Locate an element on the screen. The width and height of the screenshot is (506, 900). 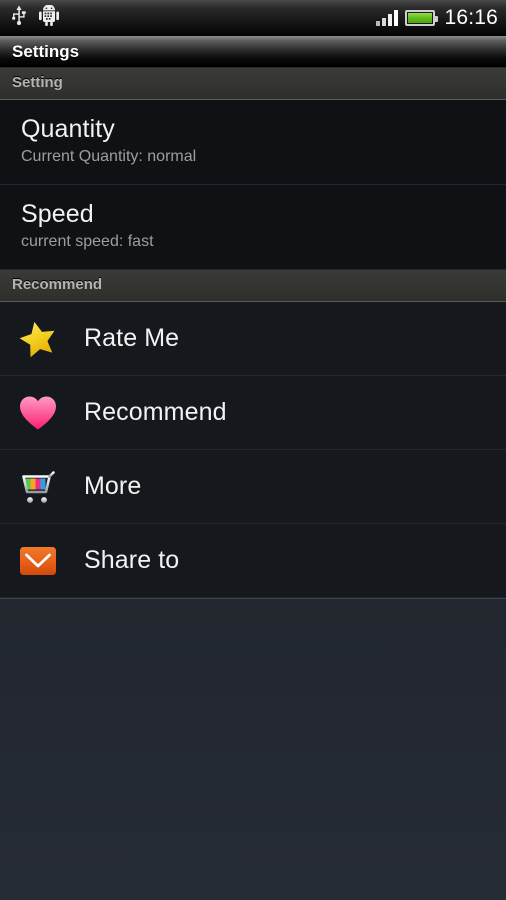
section-header-label: Recommend is located at coordinates (57, 284).